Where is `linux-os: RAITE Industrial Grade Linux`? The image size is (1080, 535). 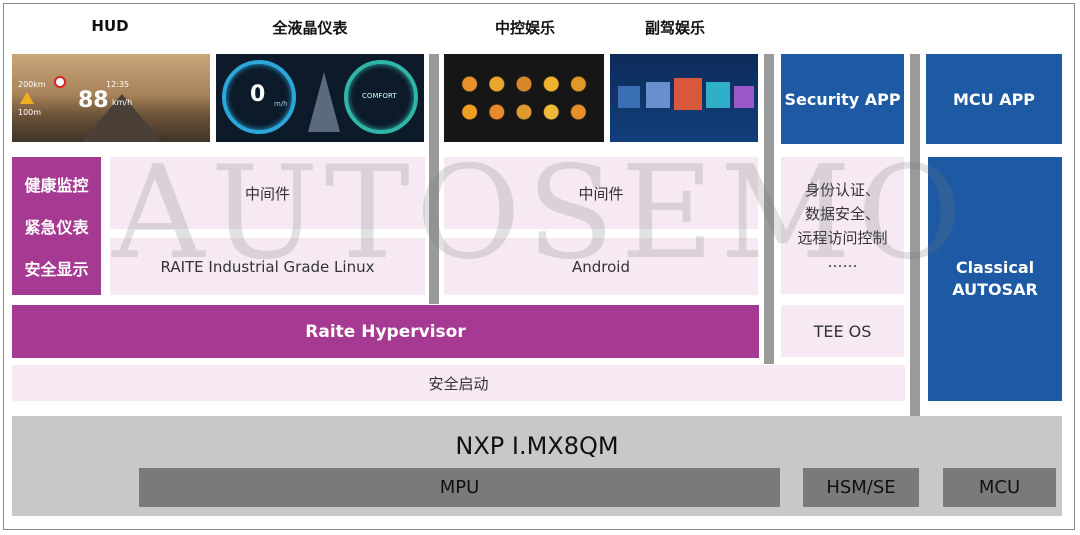
linux-os: RAITE Industrial Grade Linux is located at coordinates (267, 266).